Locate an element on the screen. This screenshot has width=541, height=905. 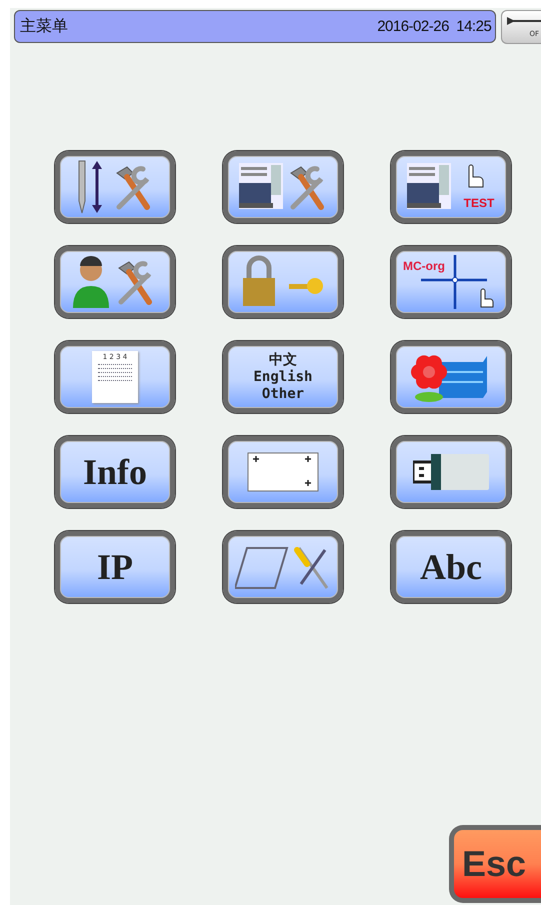
language-option: English is located at coordinates (282, 377).